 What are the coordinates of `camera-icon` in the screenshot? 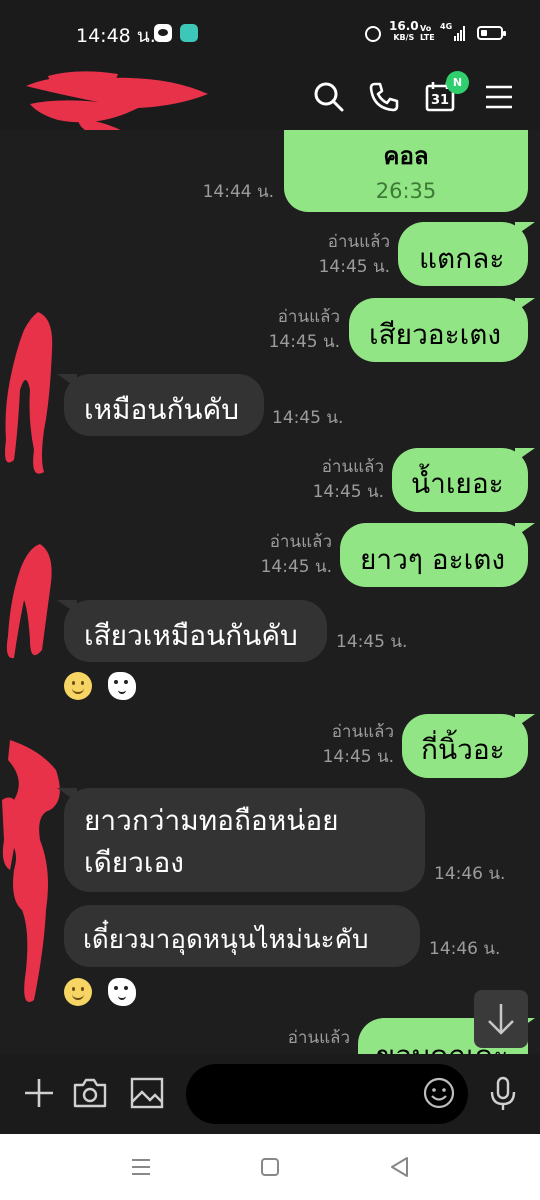 It's located at (90, 1093).